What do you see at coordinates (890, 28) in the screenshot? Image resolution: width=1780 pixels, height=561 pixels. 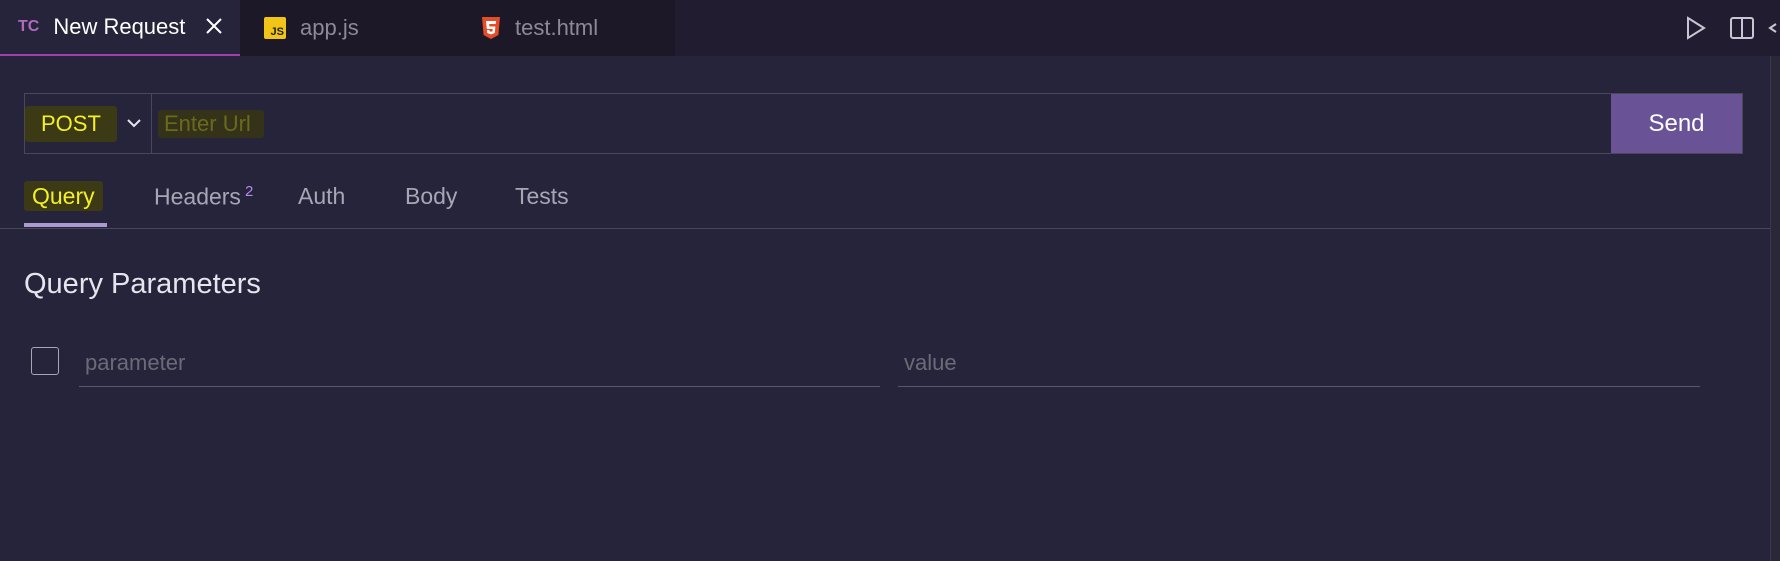 I see `editor-tab-bar: TC New Request JS app.js test.html` at bounding box center [890, 28].